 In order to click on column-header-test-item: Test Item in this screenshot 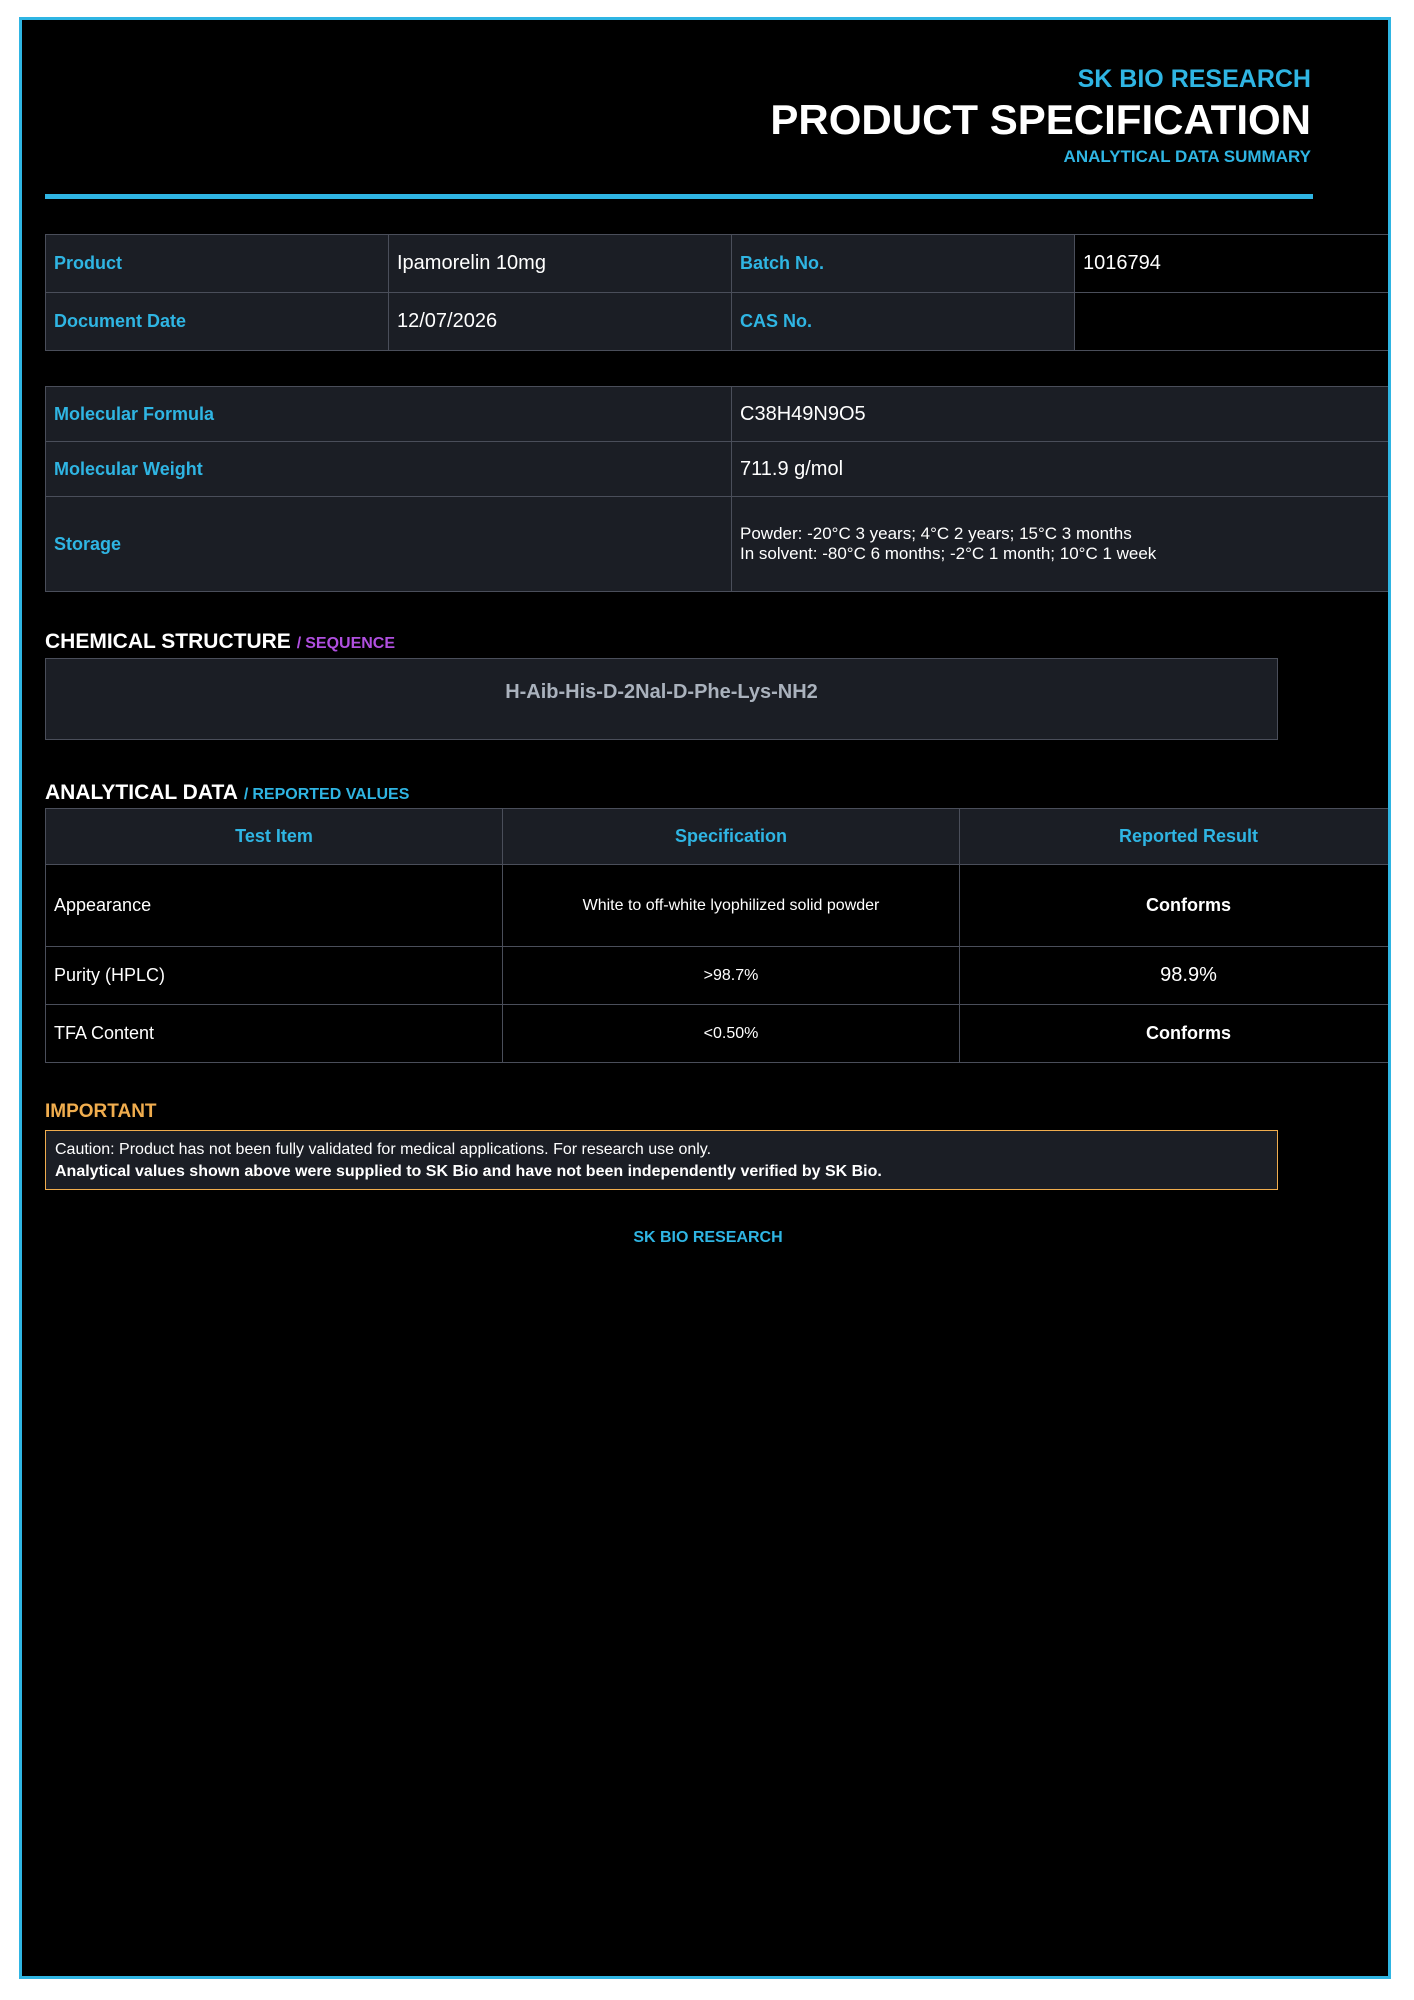, I will do `click(274, 836)`.